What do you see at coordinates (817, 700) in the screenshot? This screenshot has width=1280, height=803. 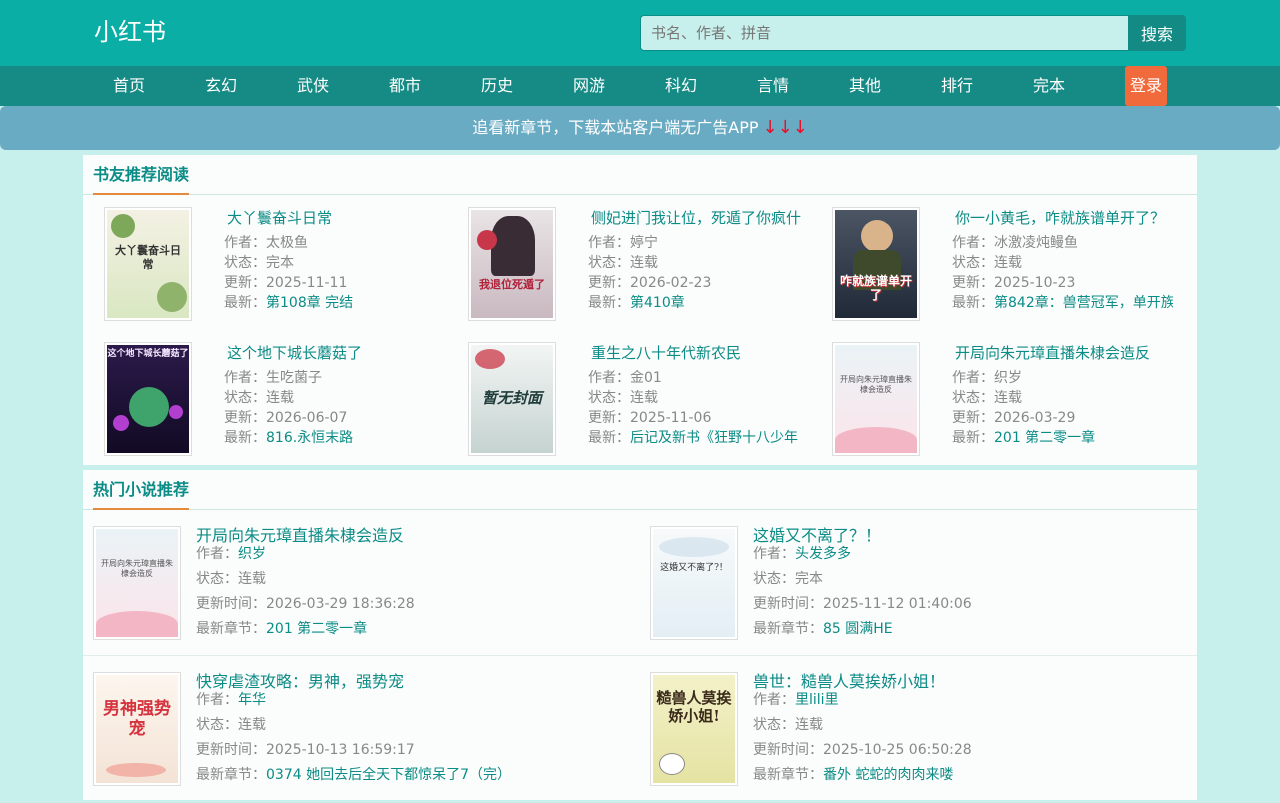 I see `author-link: 里lili里` at bounding box center [817, 700].